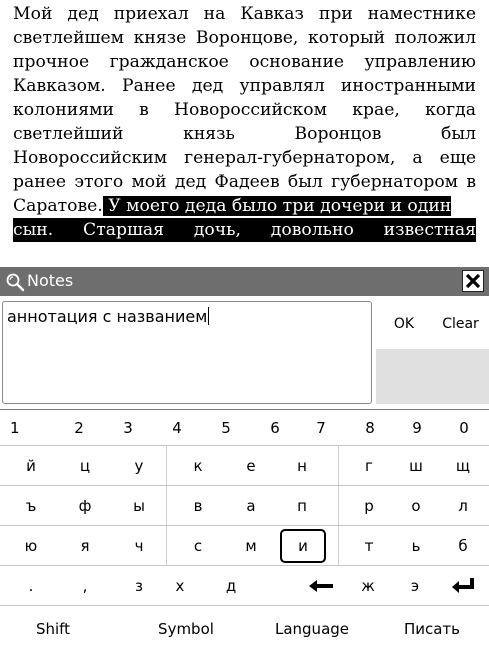 This screenshot has height=651, width=489. I want to click on ok-button: OK, so click(404, 324).